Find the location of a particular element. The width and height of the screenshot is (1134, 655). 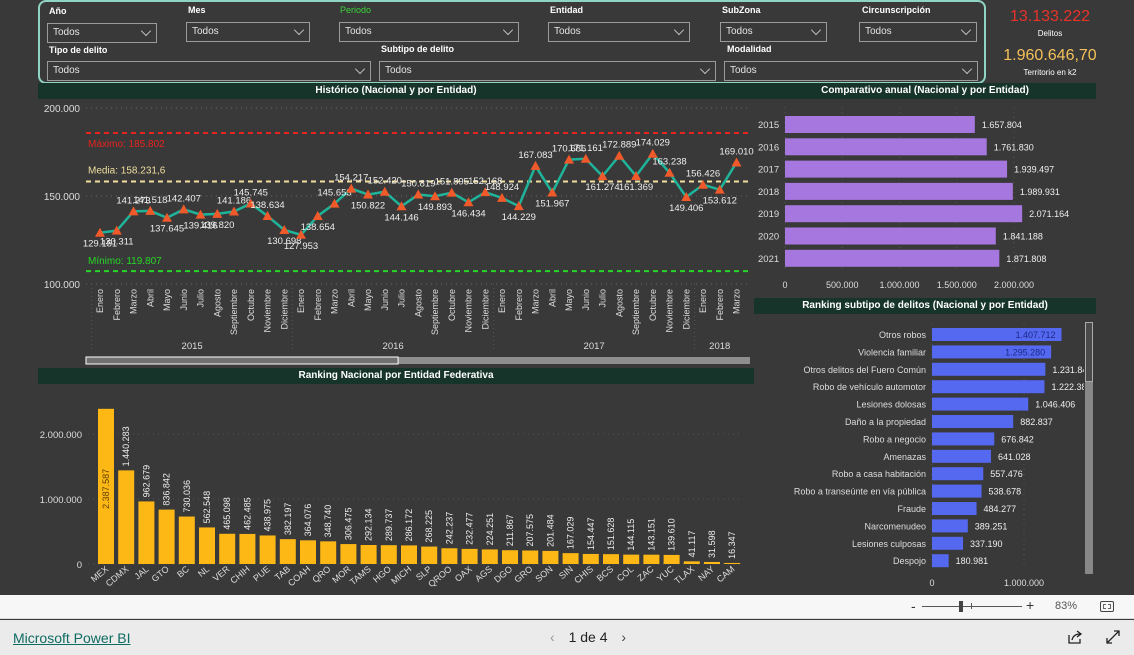

x-category-label: DGO is located at coordinates (503, 574).